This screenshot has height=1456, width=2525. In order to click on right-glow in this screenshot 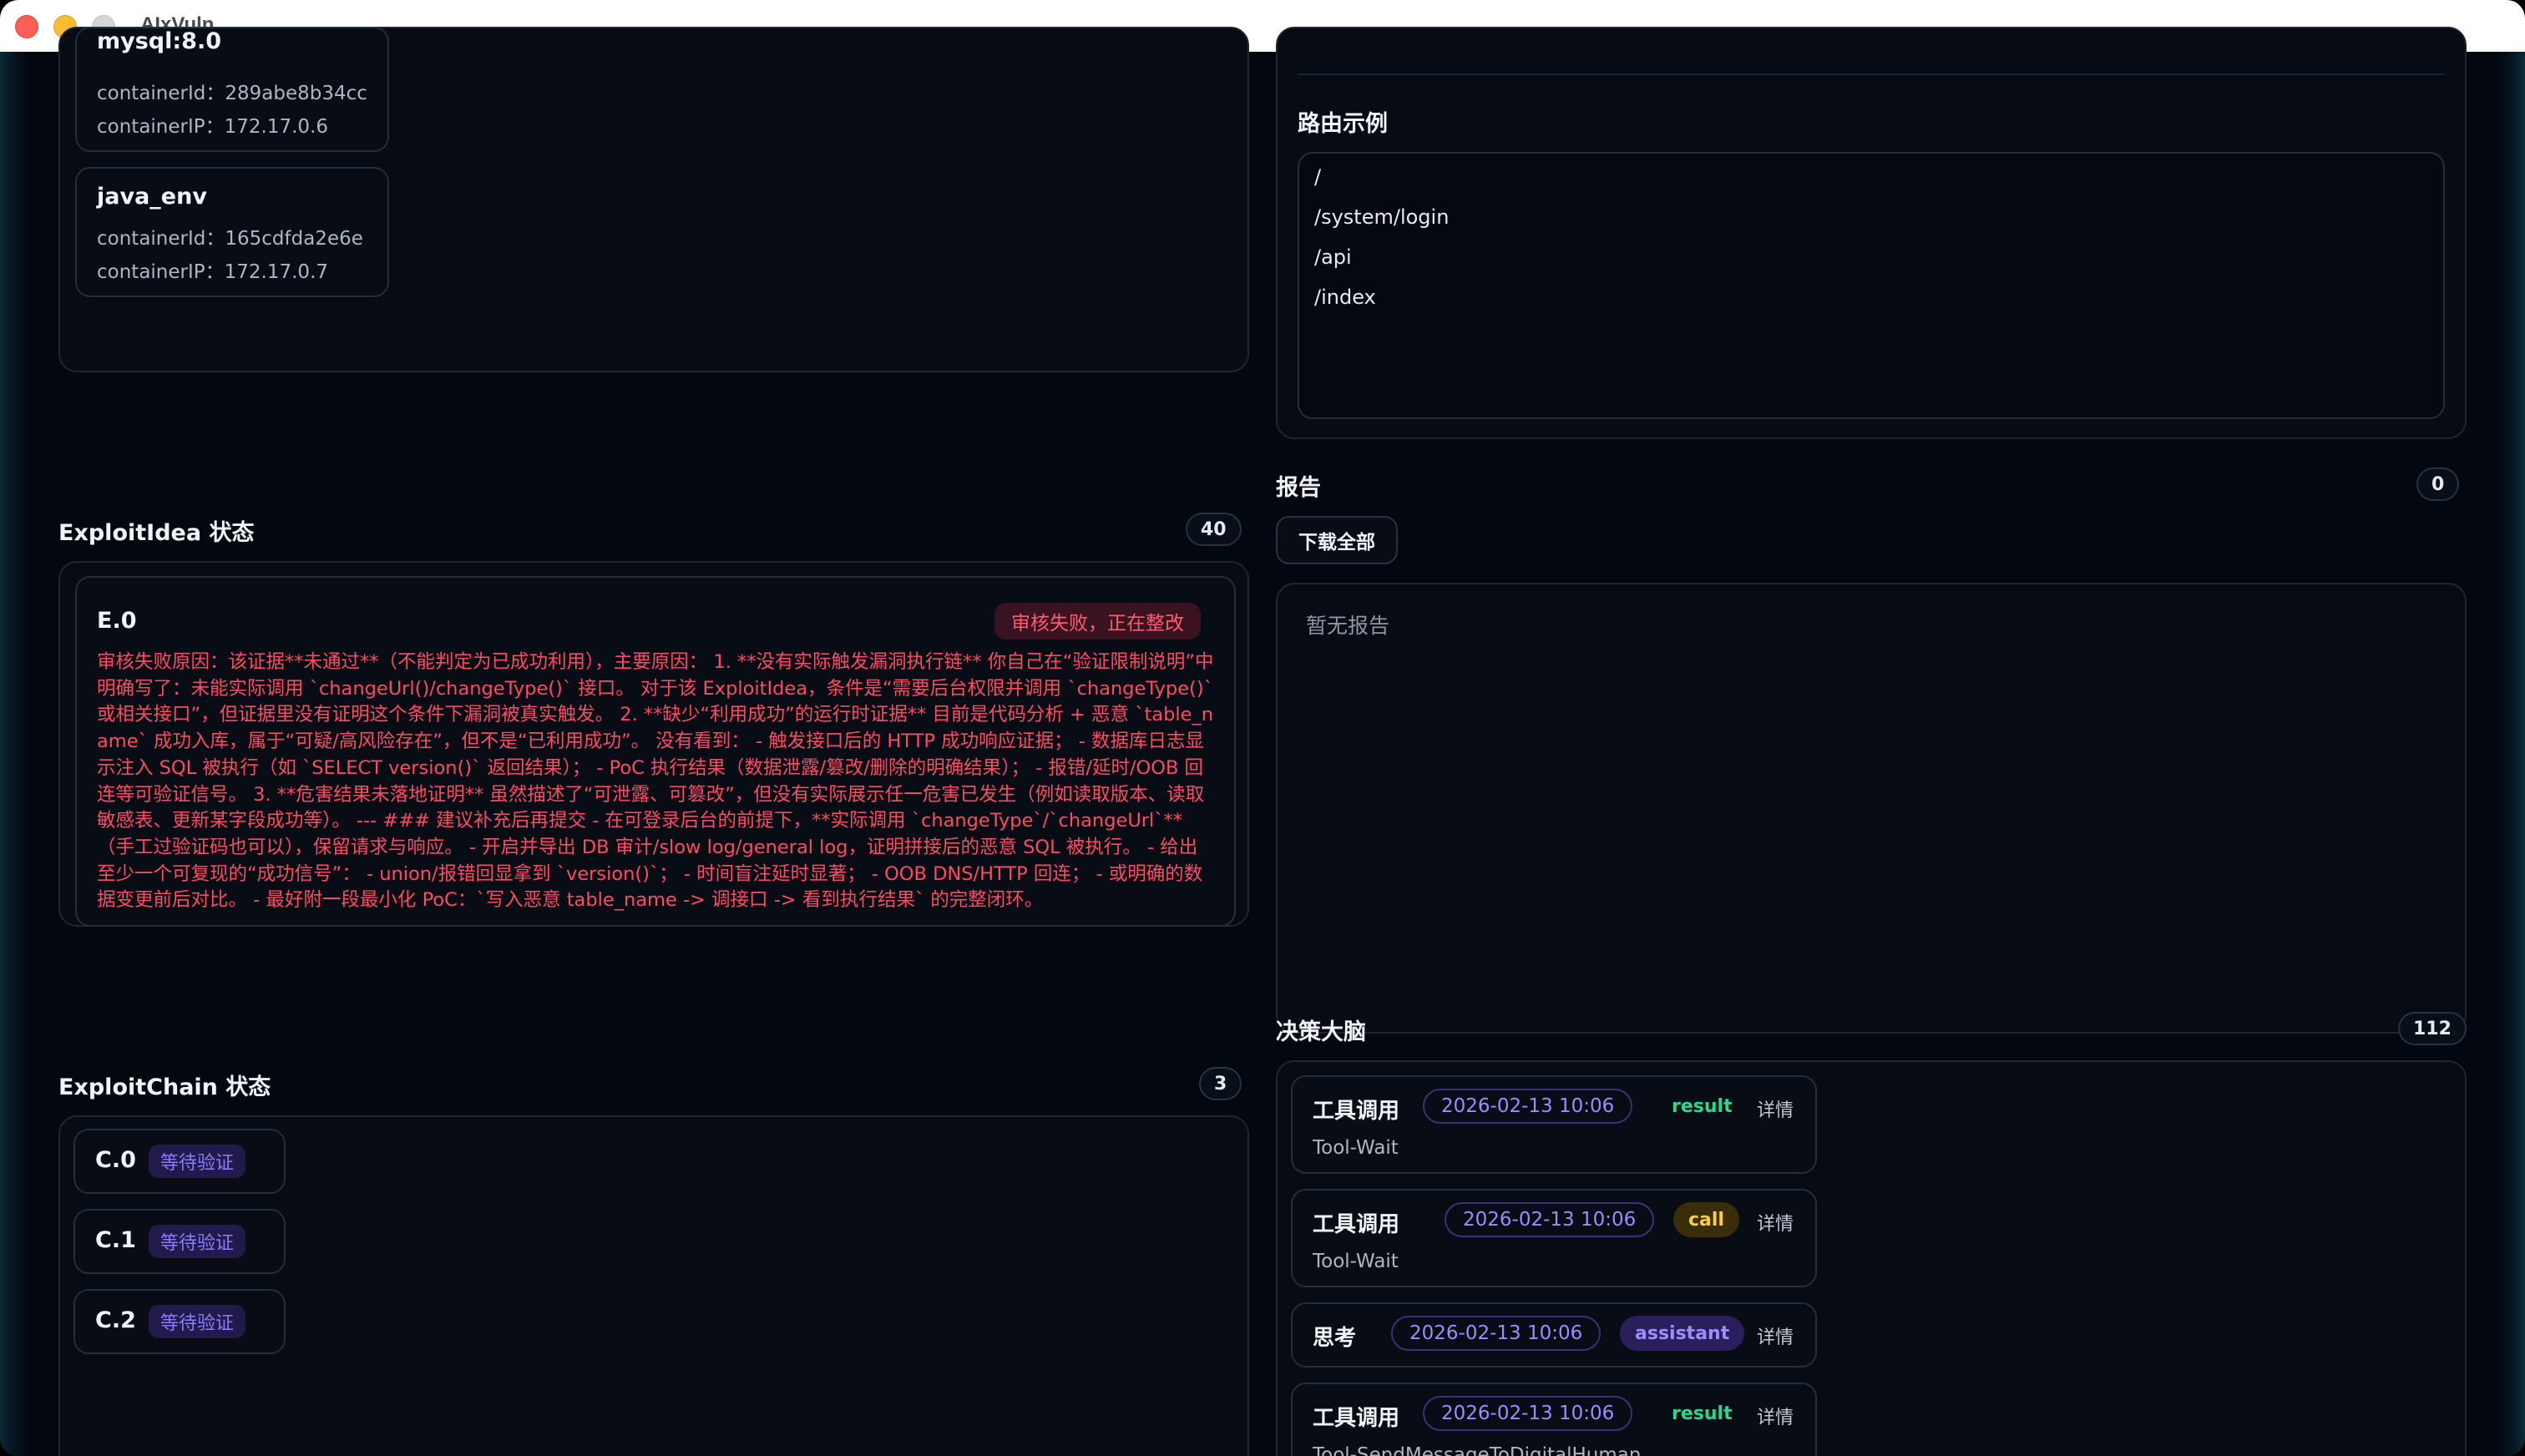, I will do `click(2511, 754)`.